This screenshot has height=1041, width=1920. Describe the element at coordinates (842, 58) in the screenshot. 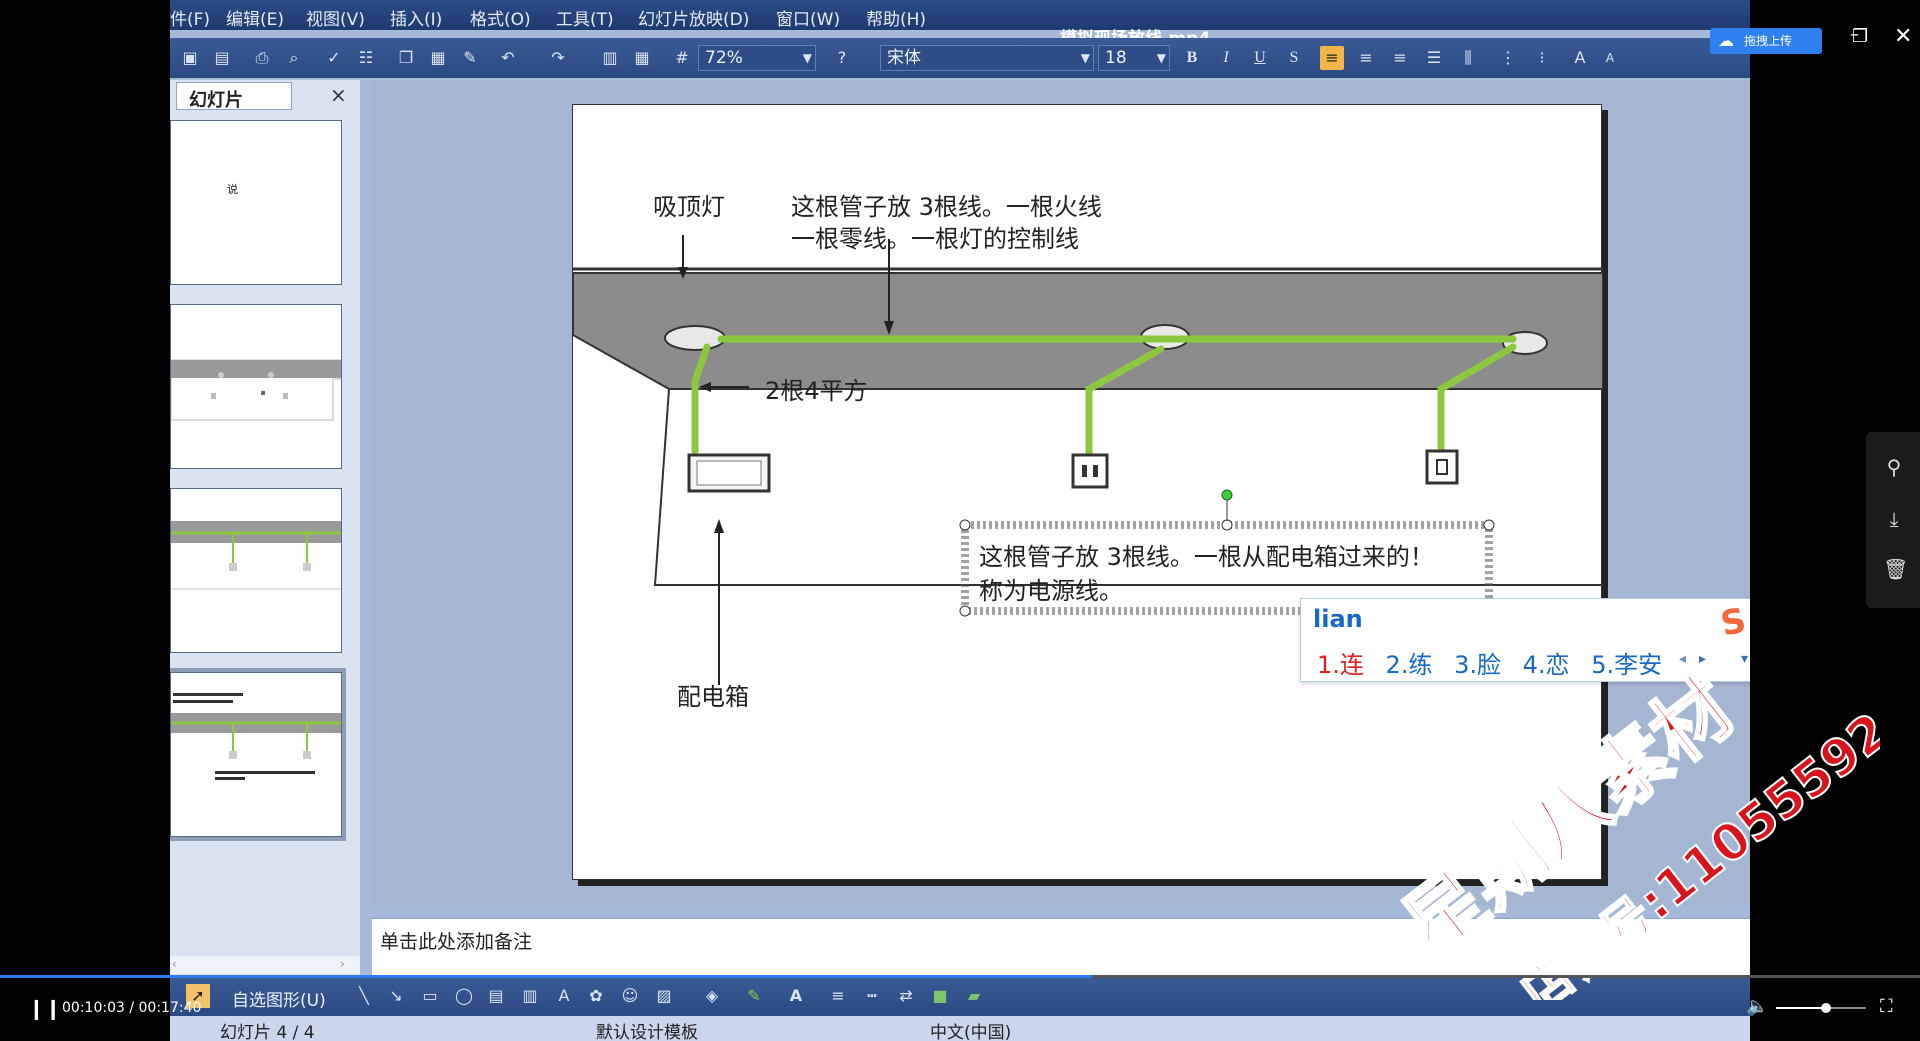

I see `help-icon: ?` at that location.